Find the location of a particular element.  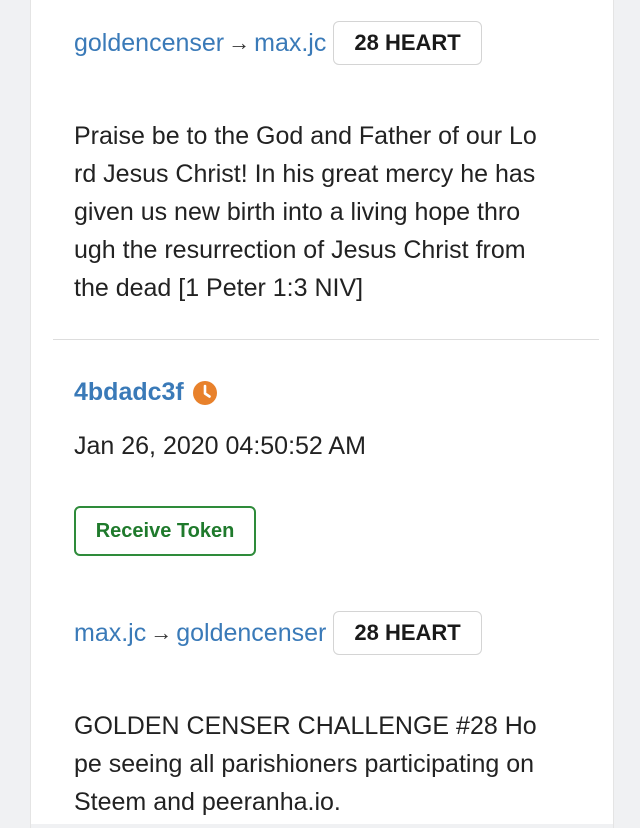

timestamp-row: Jan 26, 2020 04:50:52 AM is located at coordinates (333, 446).